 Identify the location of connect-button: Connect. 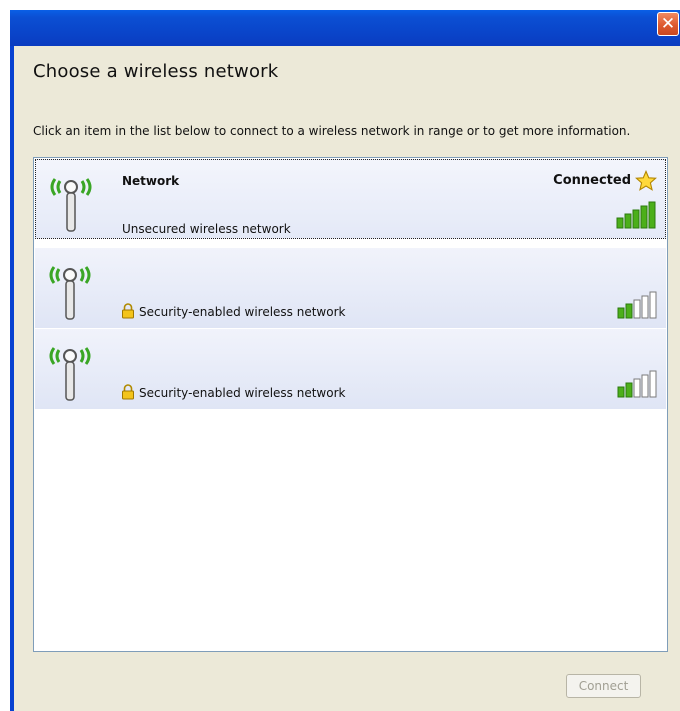
(603, 686).